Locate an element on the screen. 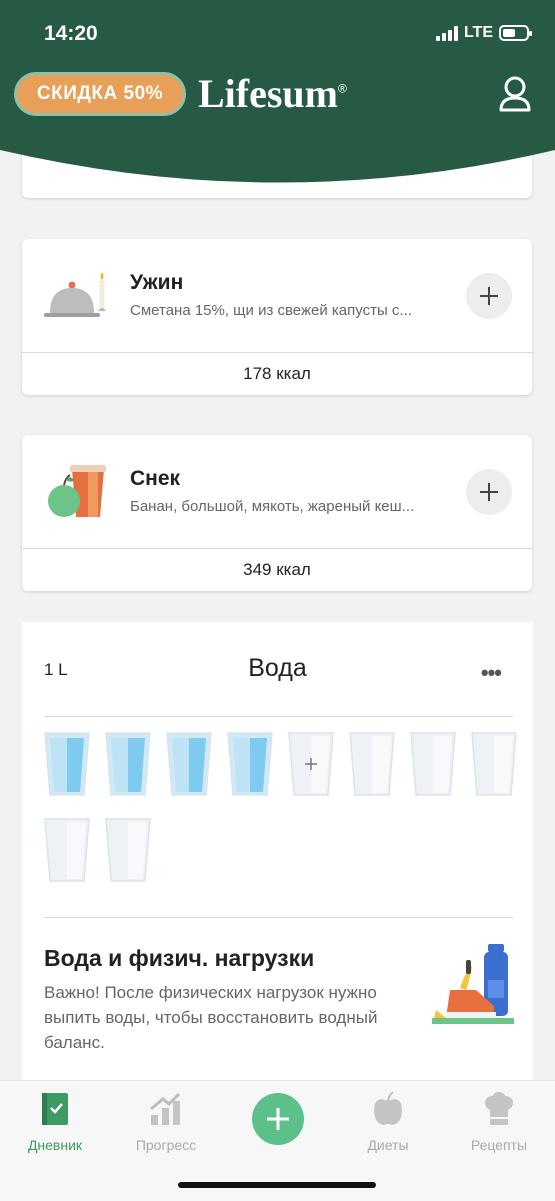 The height and width of the screenshot is (1201, 555). tab-diets: Диеты is located at coordinates (388, 1122).